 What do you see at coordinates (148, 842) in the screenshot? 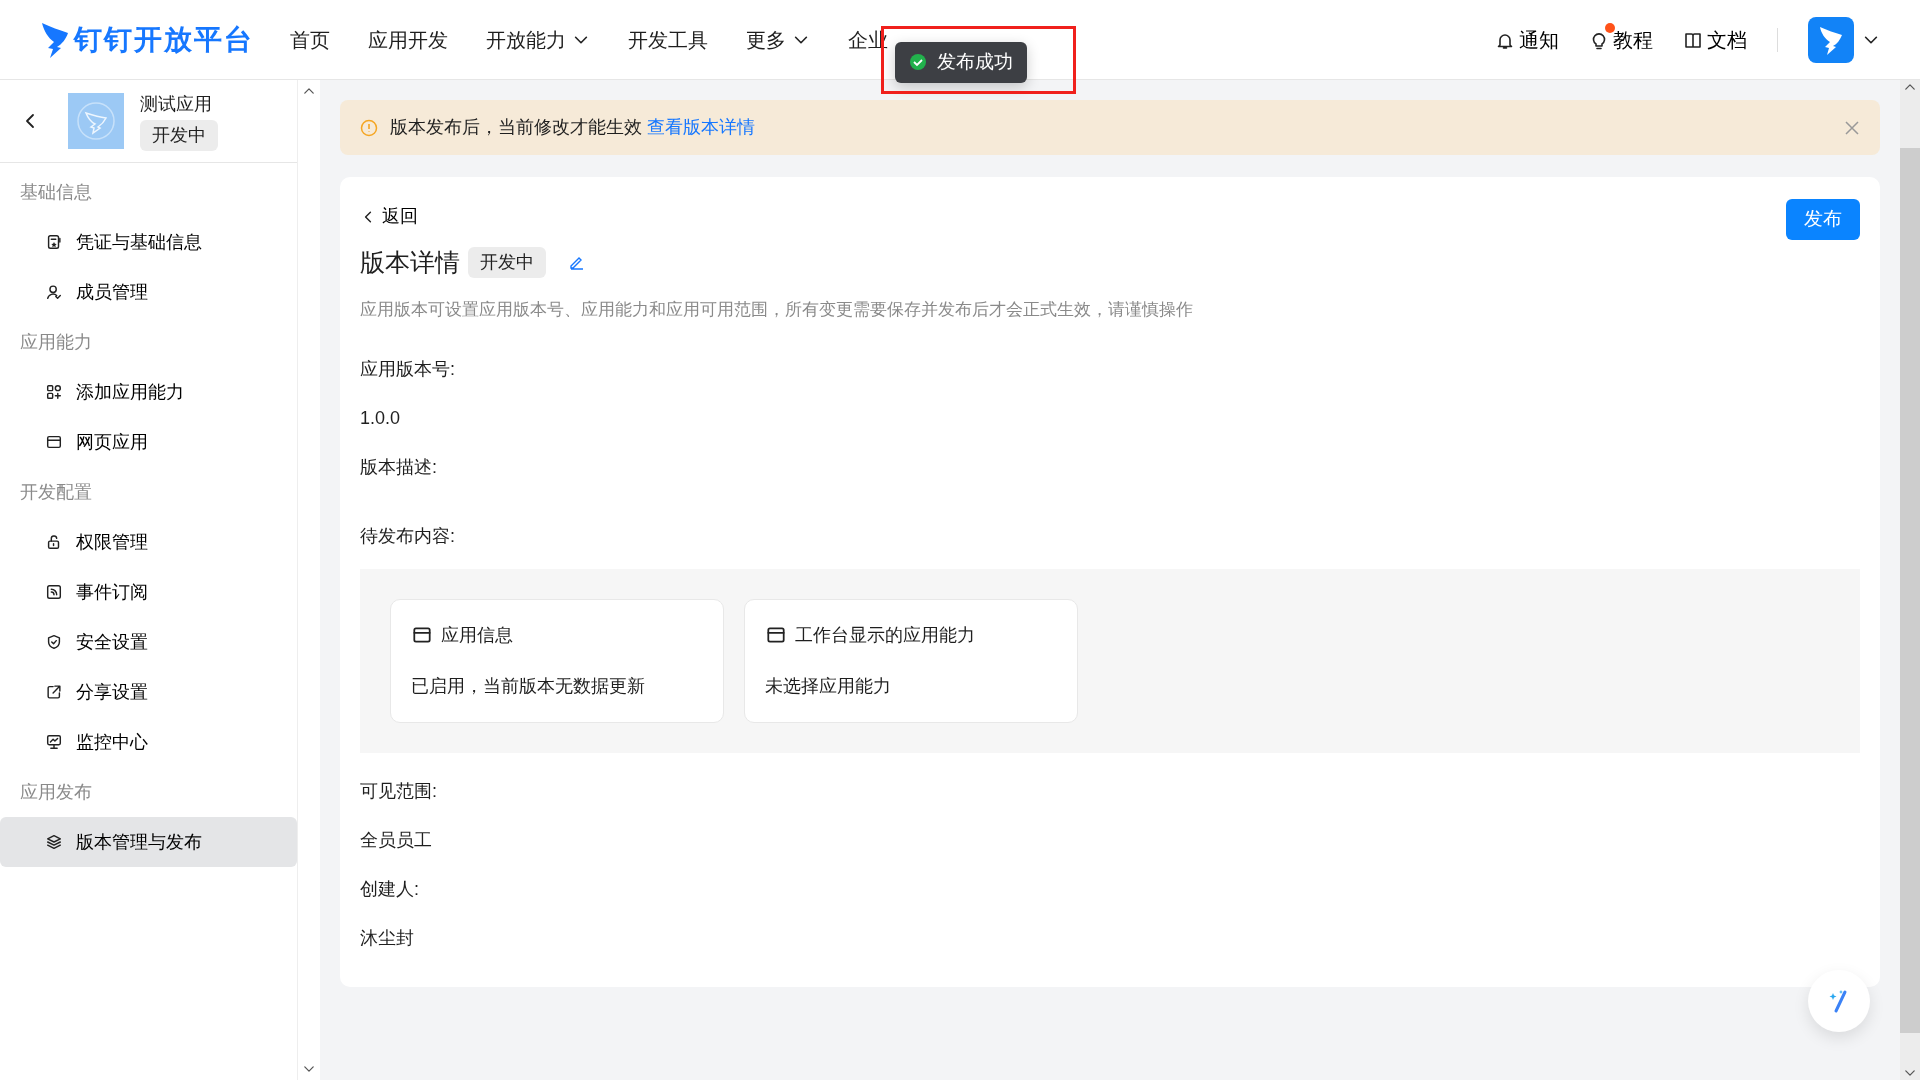
I see `sidebar-item: 版本管理与发布` at bounding box center [148, 842].